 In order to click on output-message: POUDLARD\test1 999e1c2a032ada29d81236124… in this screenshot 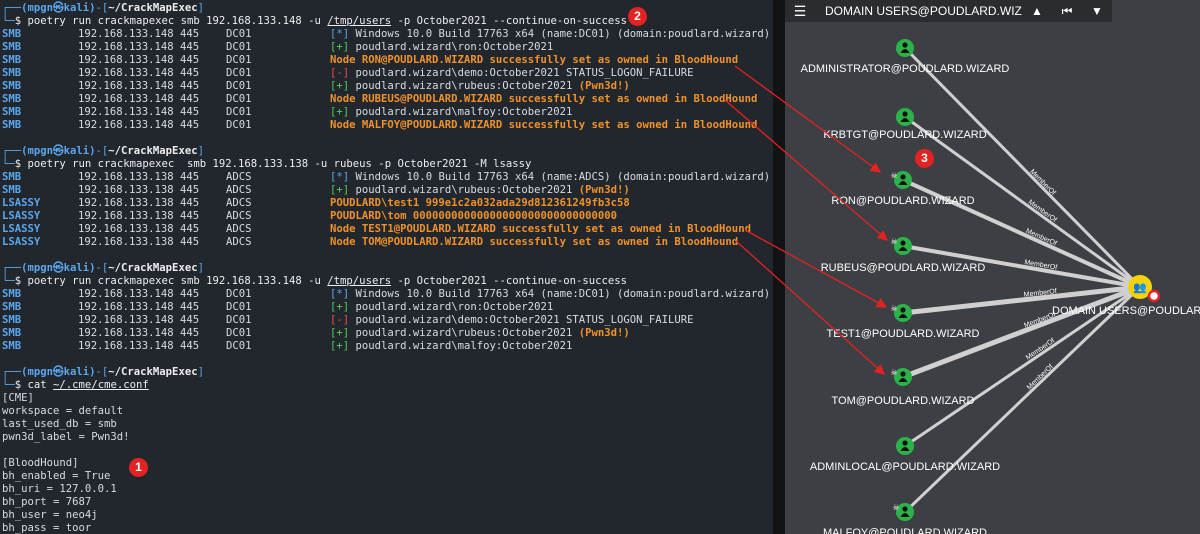, I will do `click(480, 203)`.